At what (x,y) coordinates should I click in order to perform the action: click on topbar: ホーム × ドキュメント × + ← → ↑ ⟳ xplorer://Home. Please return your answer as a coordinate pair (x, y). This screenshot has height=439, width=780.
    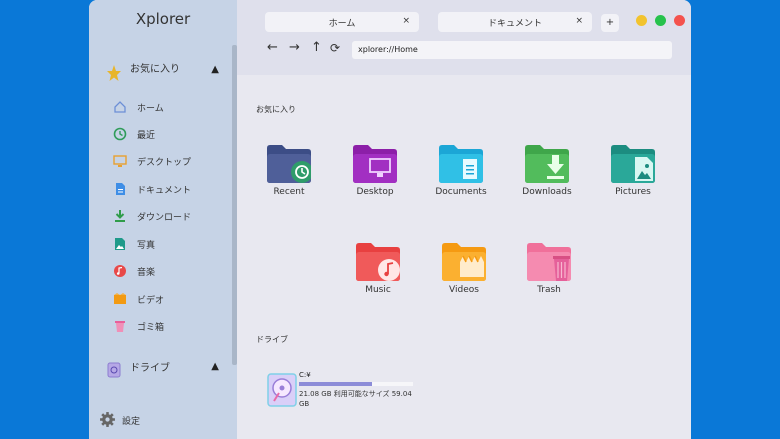
    Looking at the image, I should click on (464, 37).